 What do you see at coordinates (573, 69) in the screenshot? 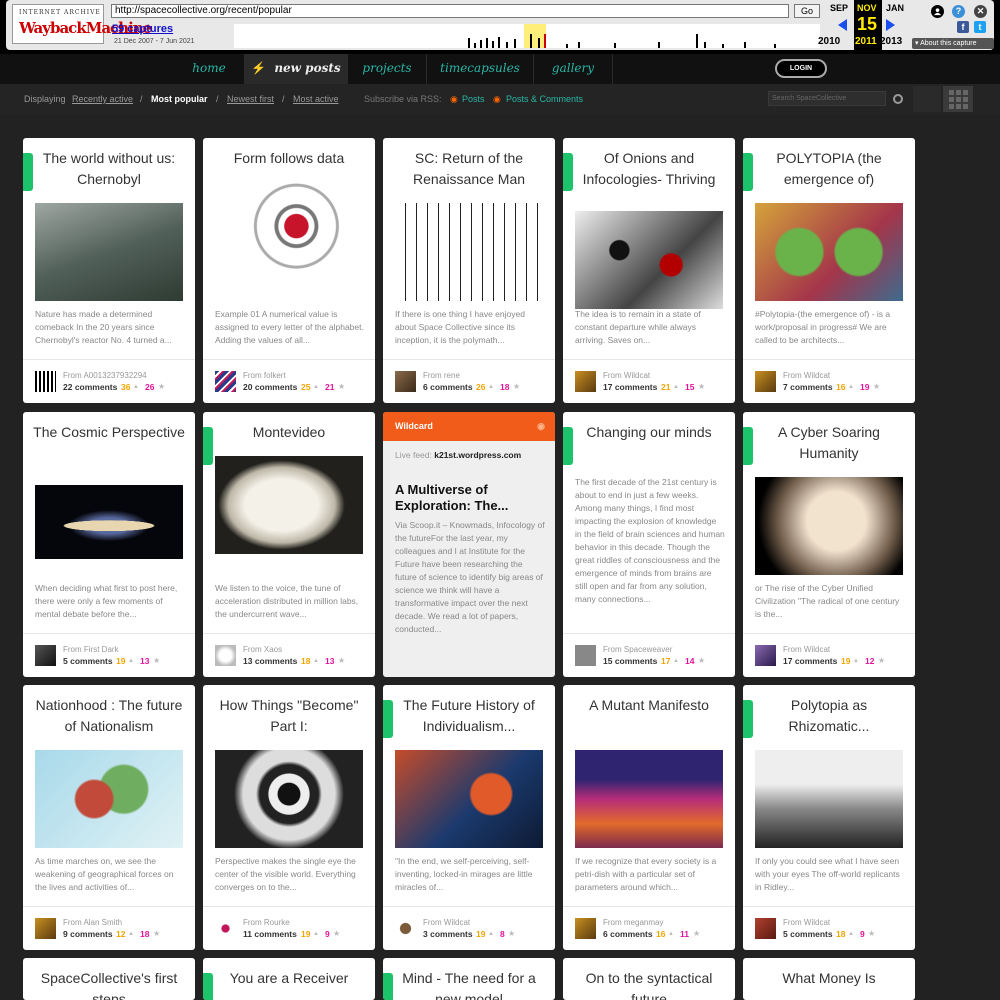
I see `nav-gallery: gallery` at bounding box center [573, 69].